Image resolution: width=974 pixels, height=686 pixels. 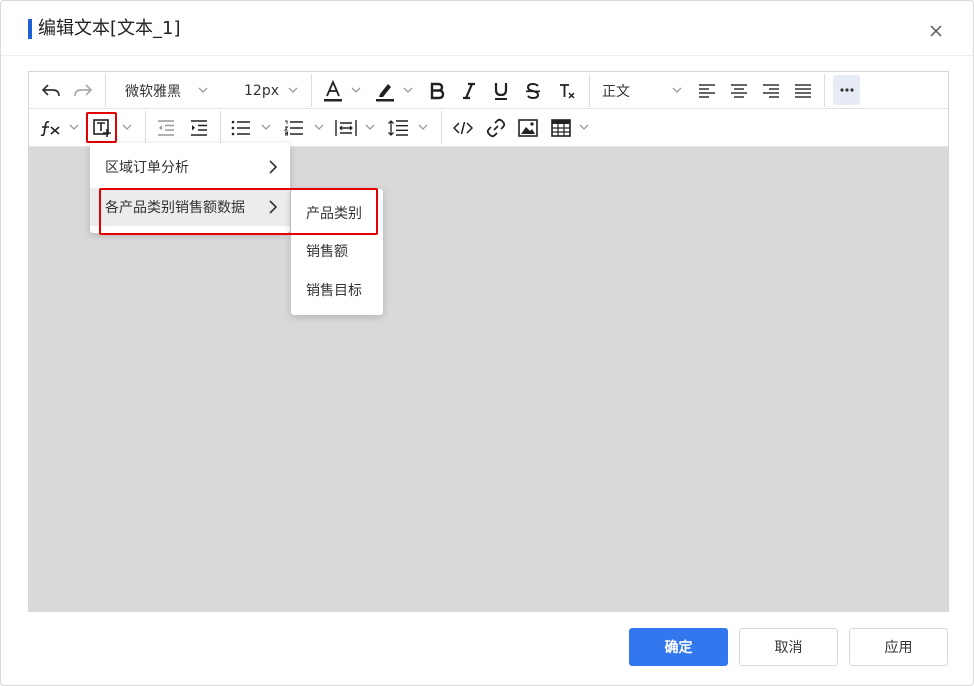 I want to click on underline-button, so click(x=501, y=91).